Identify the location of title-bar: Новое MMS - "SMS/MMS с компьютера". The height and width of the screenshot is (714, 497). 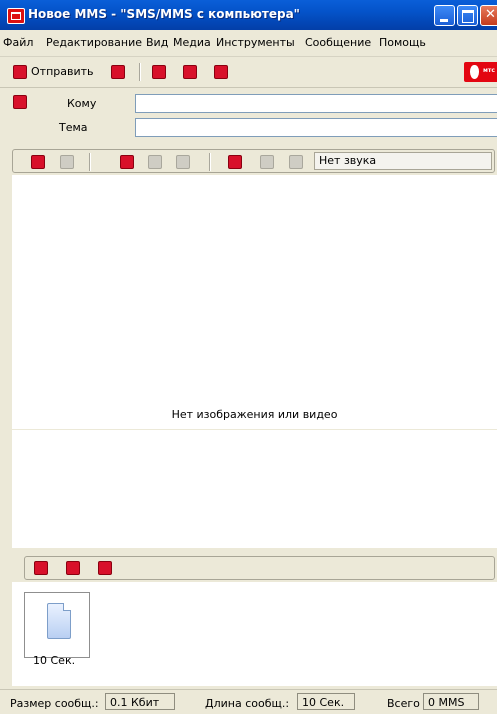
(248, 15).